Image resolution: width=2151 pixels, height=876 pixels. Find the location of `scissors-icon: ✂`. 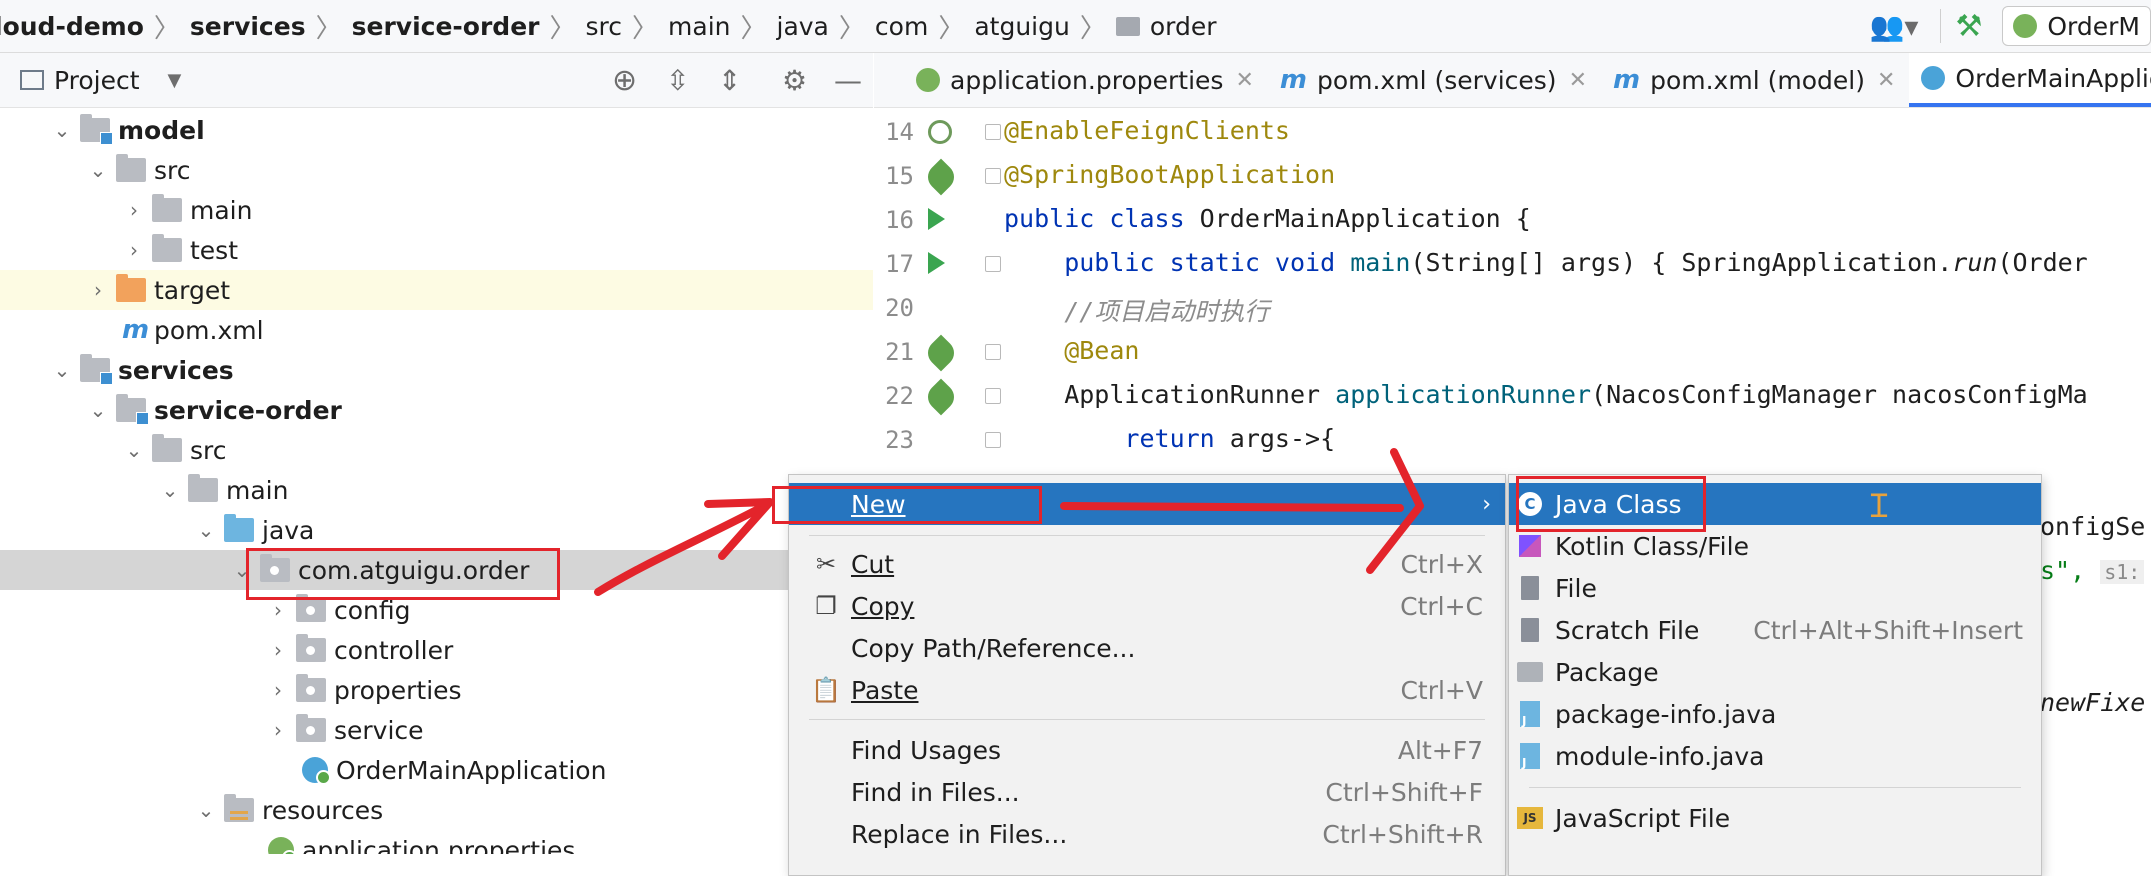

scissors-icon: ✂ is located at coordinates (826, 564).